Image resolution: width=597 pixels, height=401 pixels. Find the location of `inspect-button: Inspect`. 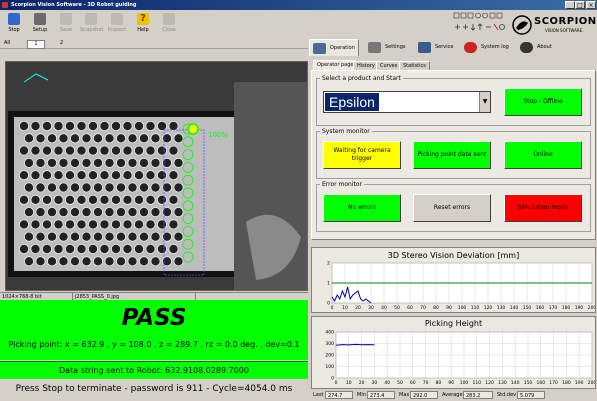

inspect-button: Inspect is located at coordinates (117, 25).